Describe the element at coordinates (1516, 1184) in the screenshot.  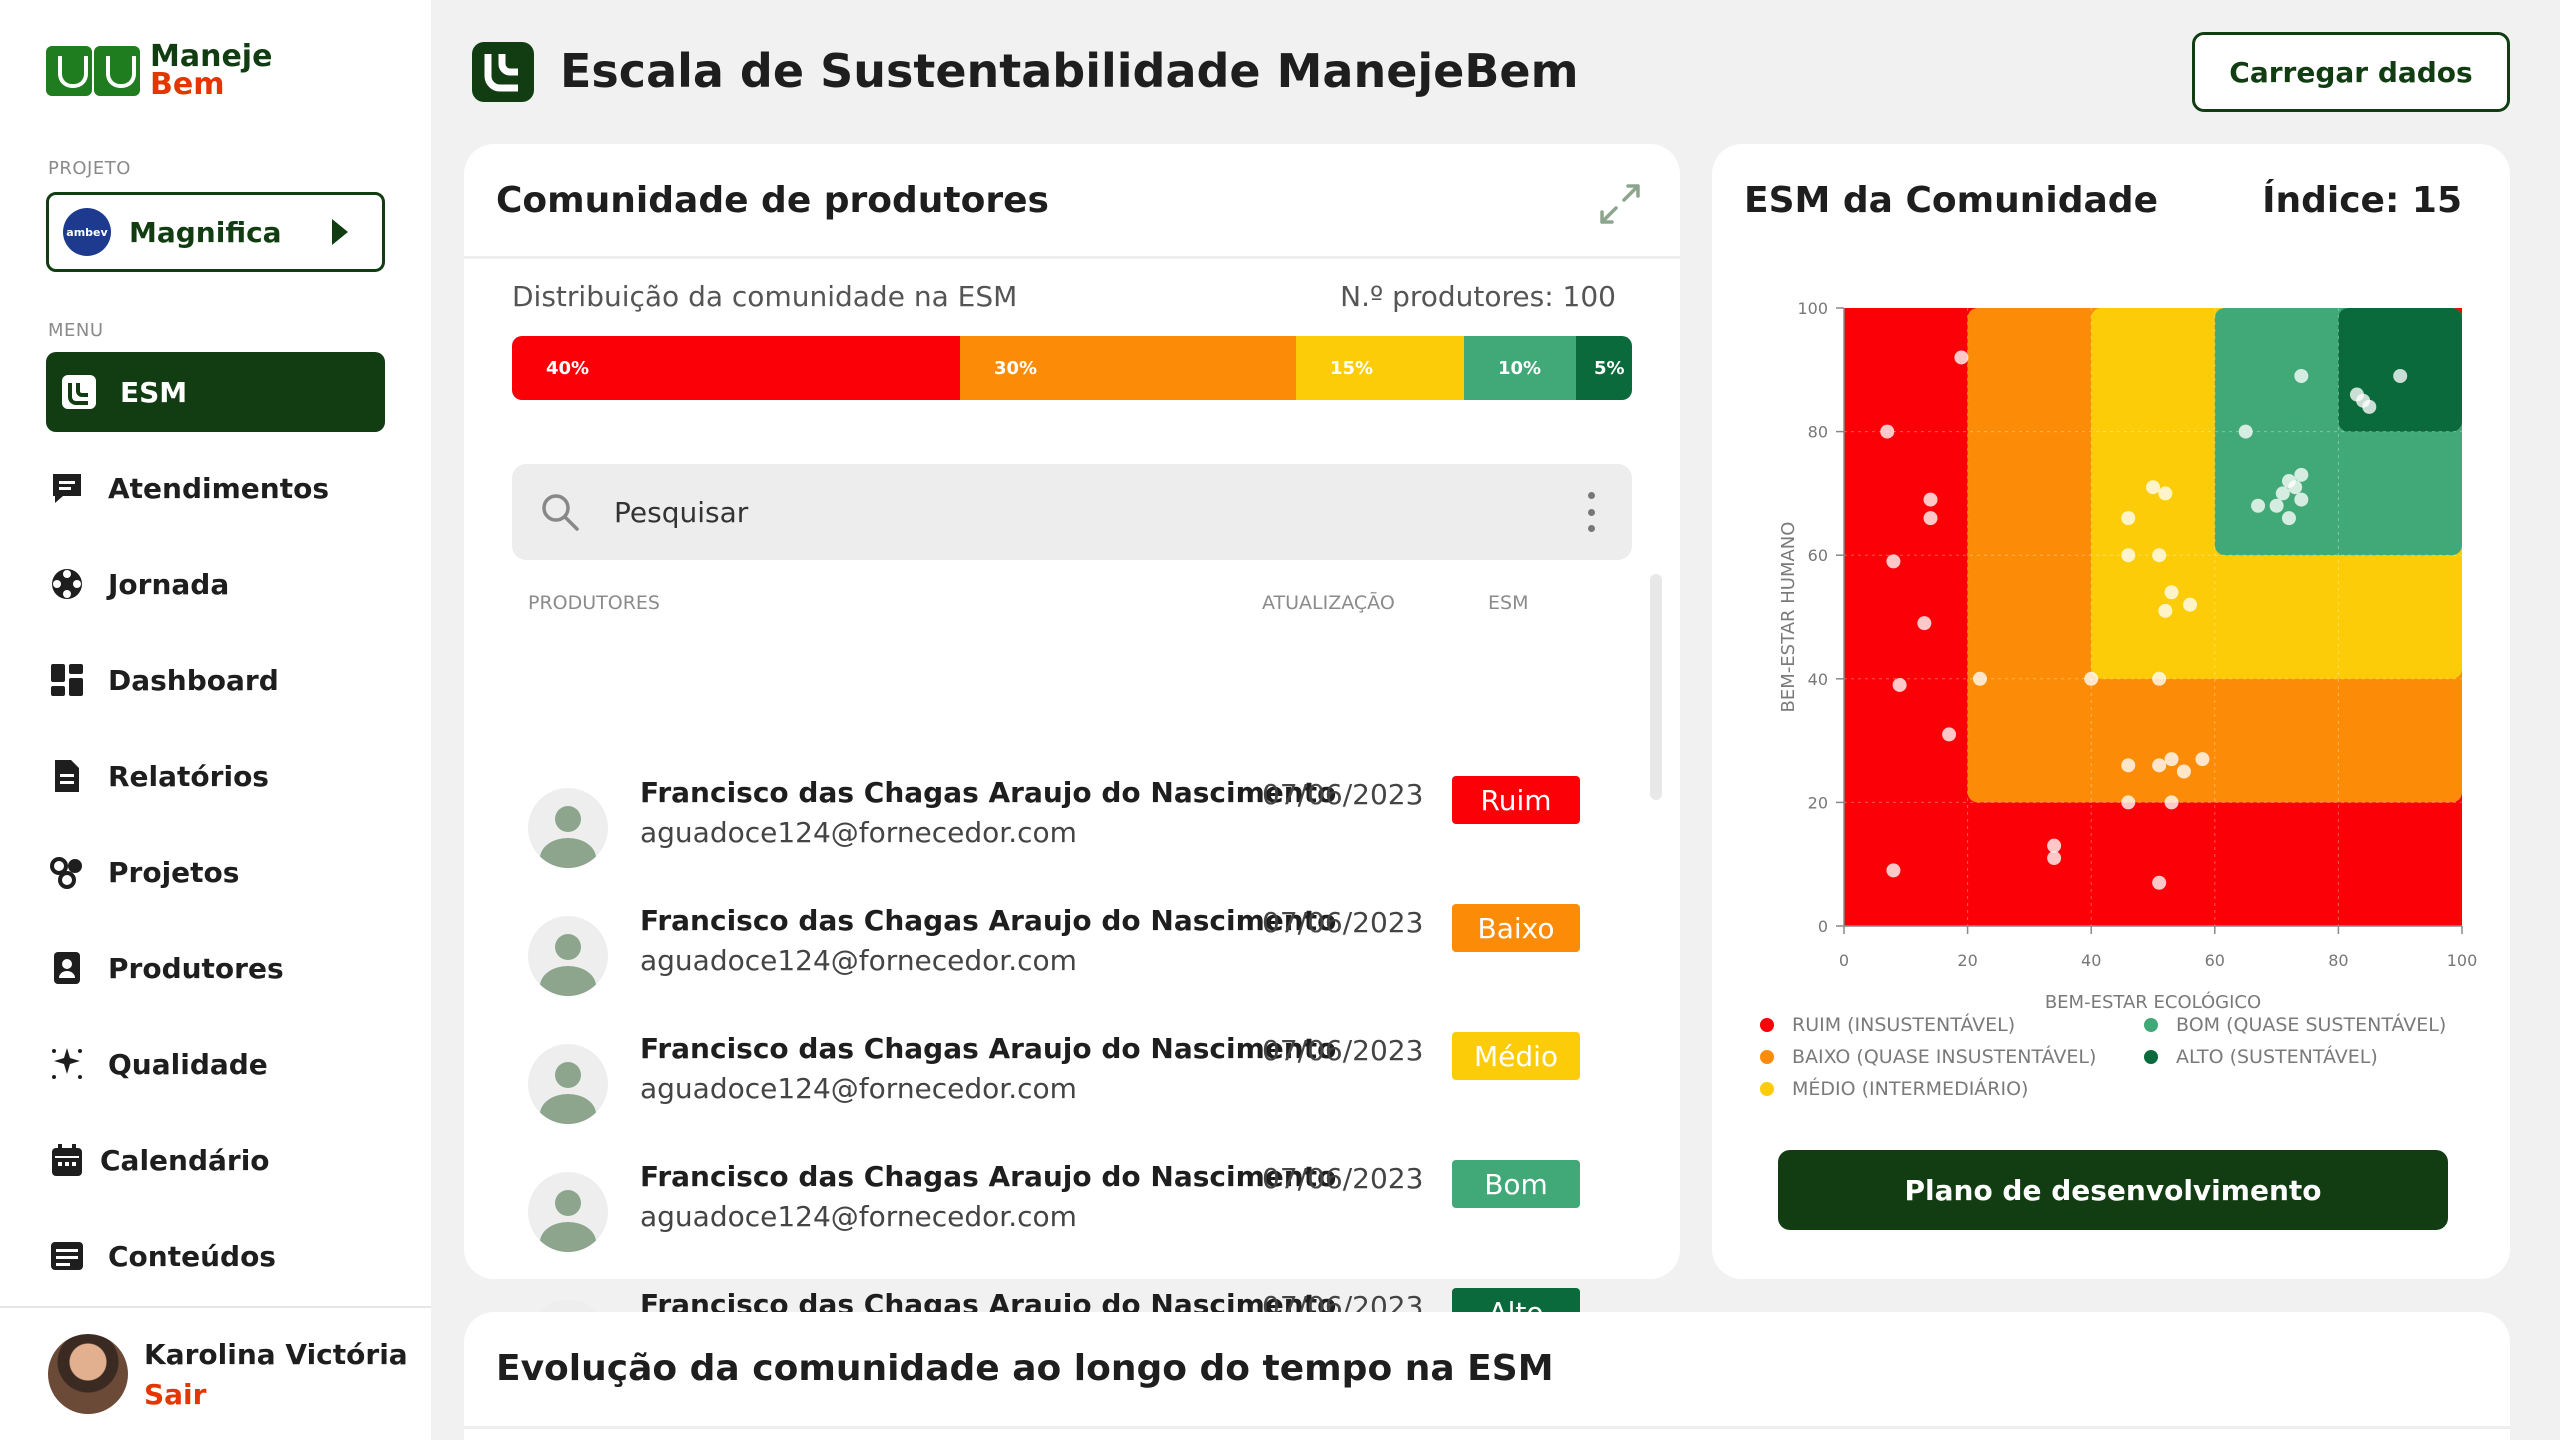
I see `esm-badge: Bom` at that location.